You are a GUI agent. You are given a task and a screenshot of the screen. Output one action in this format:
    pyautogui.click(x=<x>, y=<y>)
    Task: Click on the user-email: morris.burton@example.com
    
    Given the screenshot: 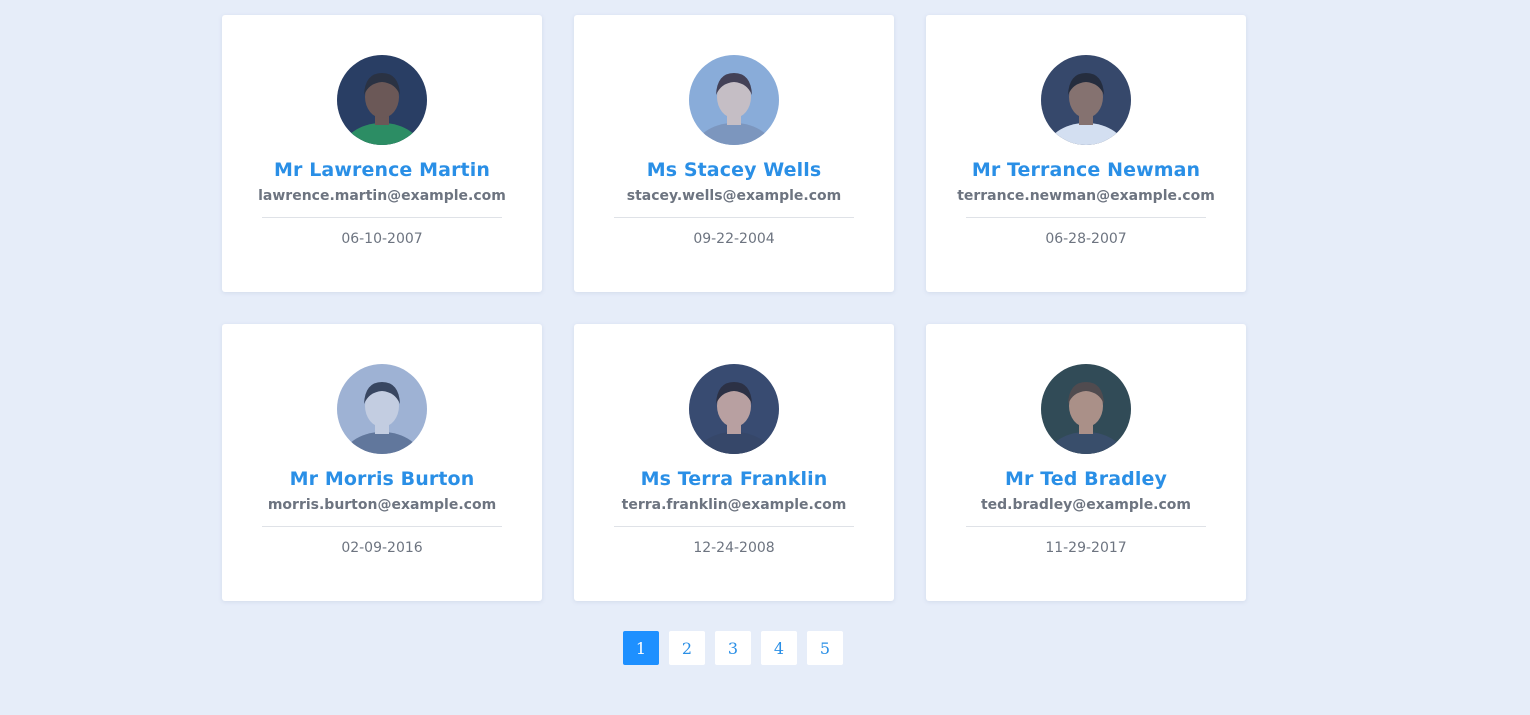 What is the action you would take?
    pyautogui.click(x=382, y=505)
    